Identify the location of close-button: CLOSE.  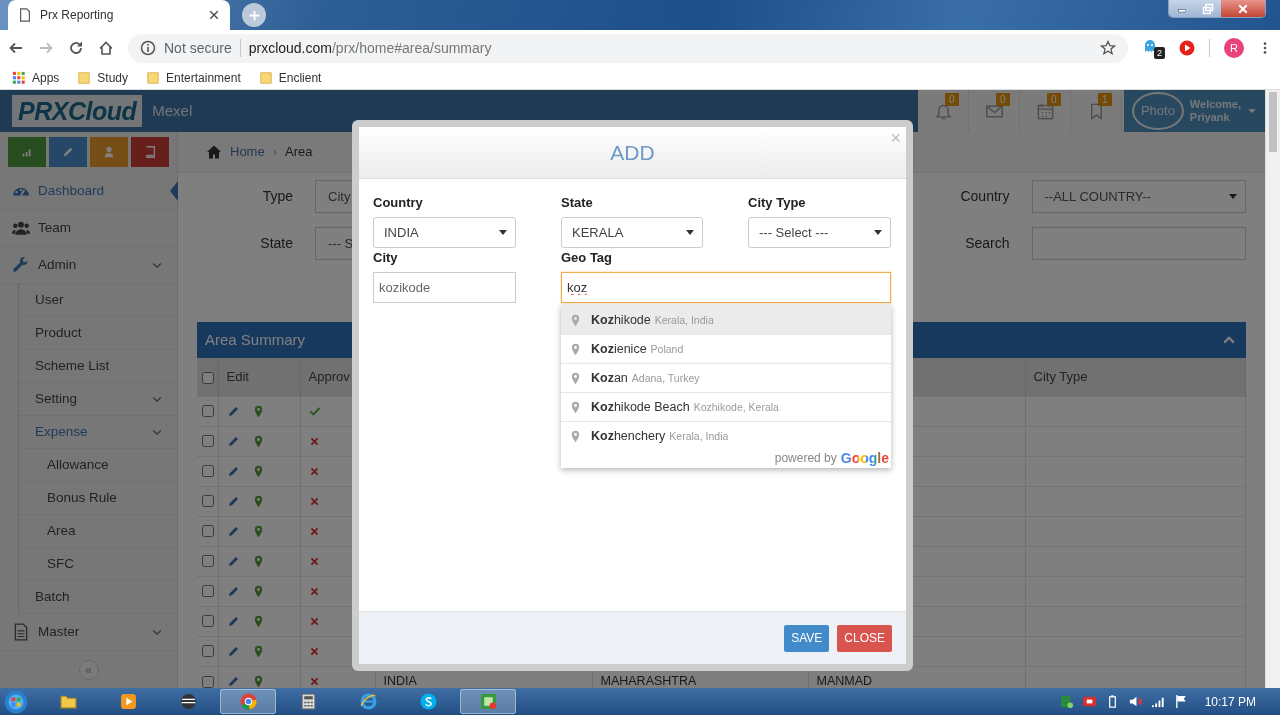
(864, 638).